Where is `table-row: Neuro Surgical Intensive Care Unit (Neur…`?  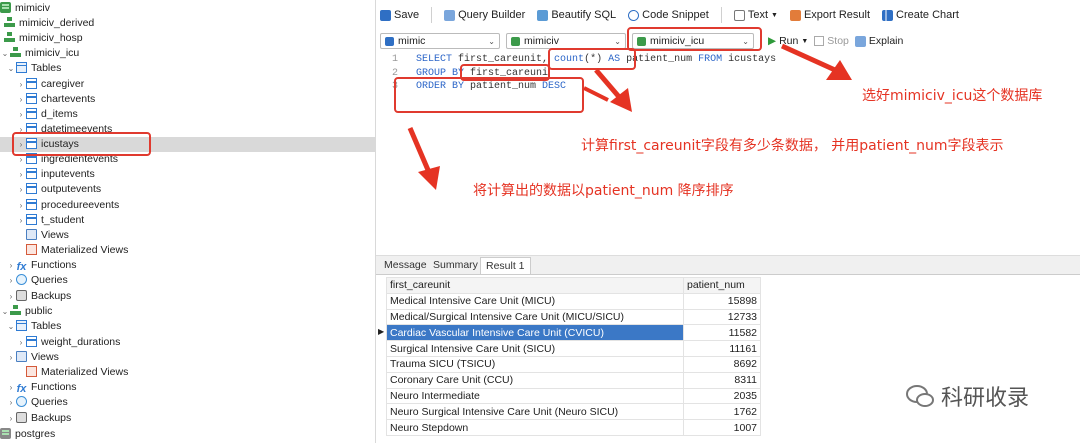
table-row: Neuro Surgical Intensive Care Unit (Neur… is located at coordinates (573, 412).